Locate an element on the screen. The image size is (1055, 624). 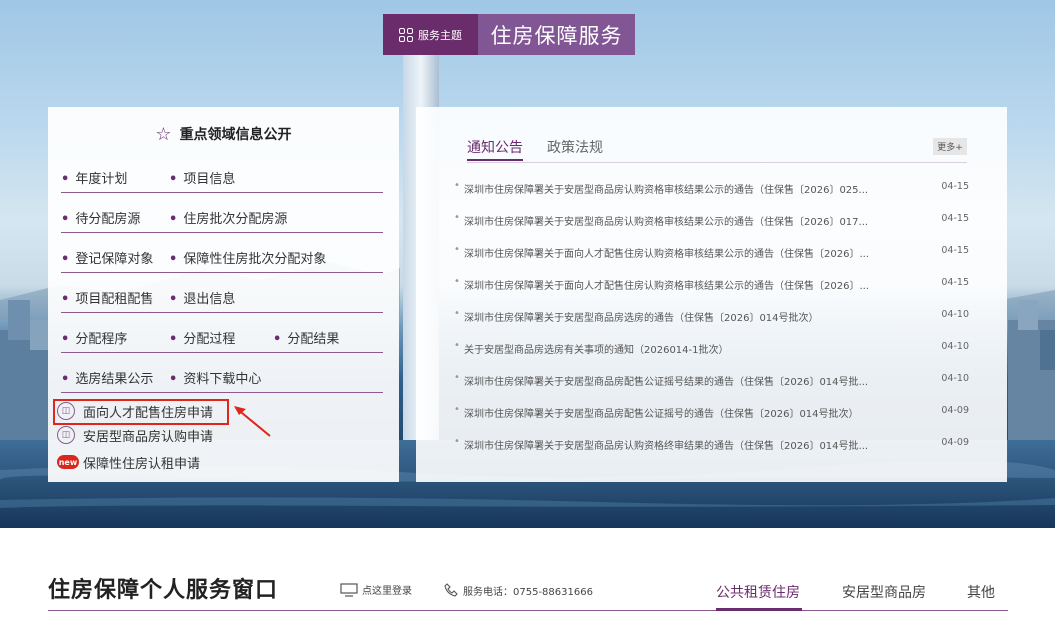
tab-notices: 通知公告 is located at coordinates (495, 149).